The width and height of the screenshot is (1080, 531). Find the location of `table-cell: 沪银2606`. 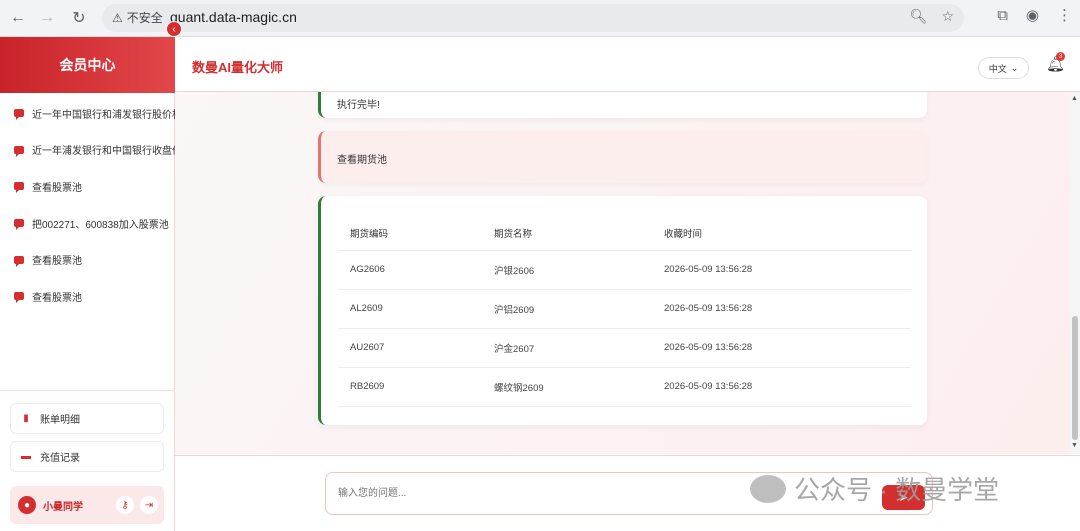

table-cell: 沪银2606 is located at coordinates (567, 270).